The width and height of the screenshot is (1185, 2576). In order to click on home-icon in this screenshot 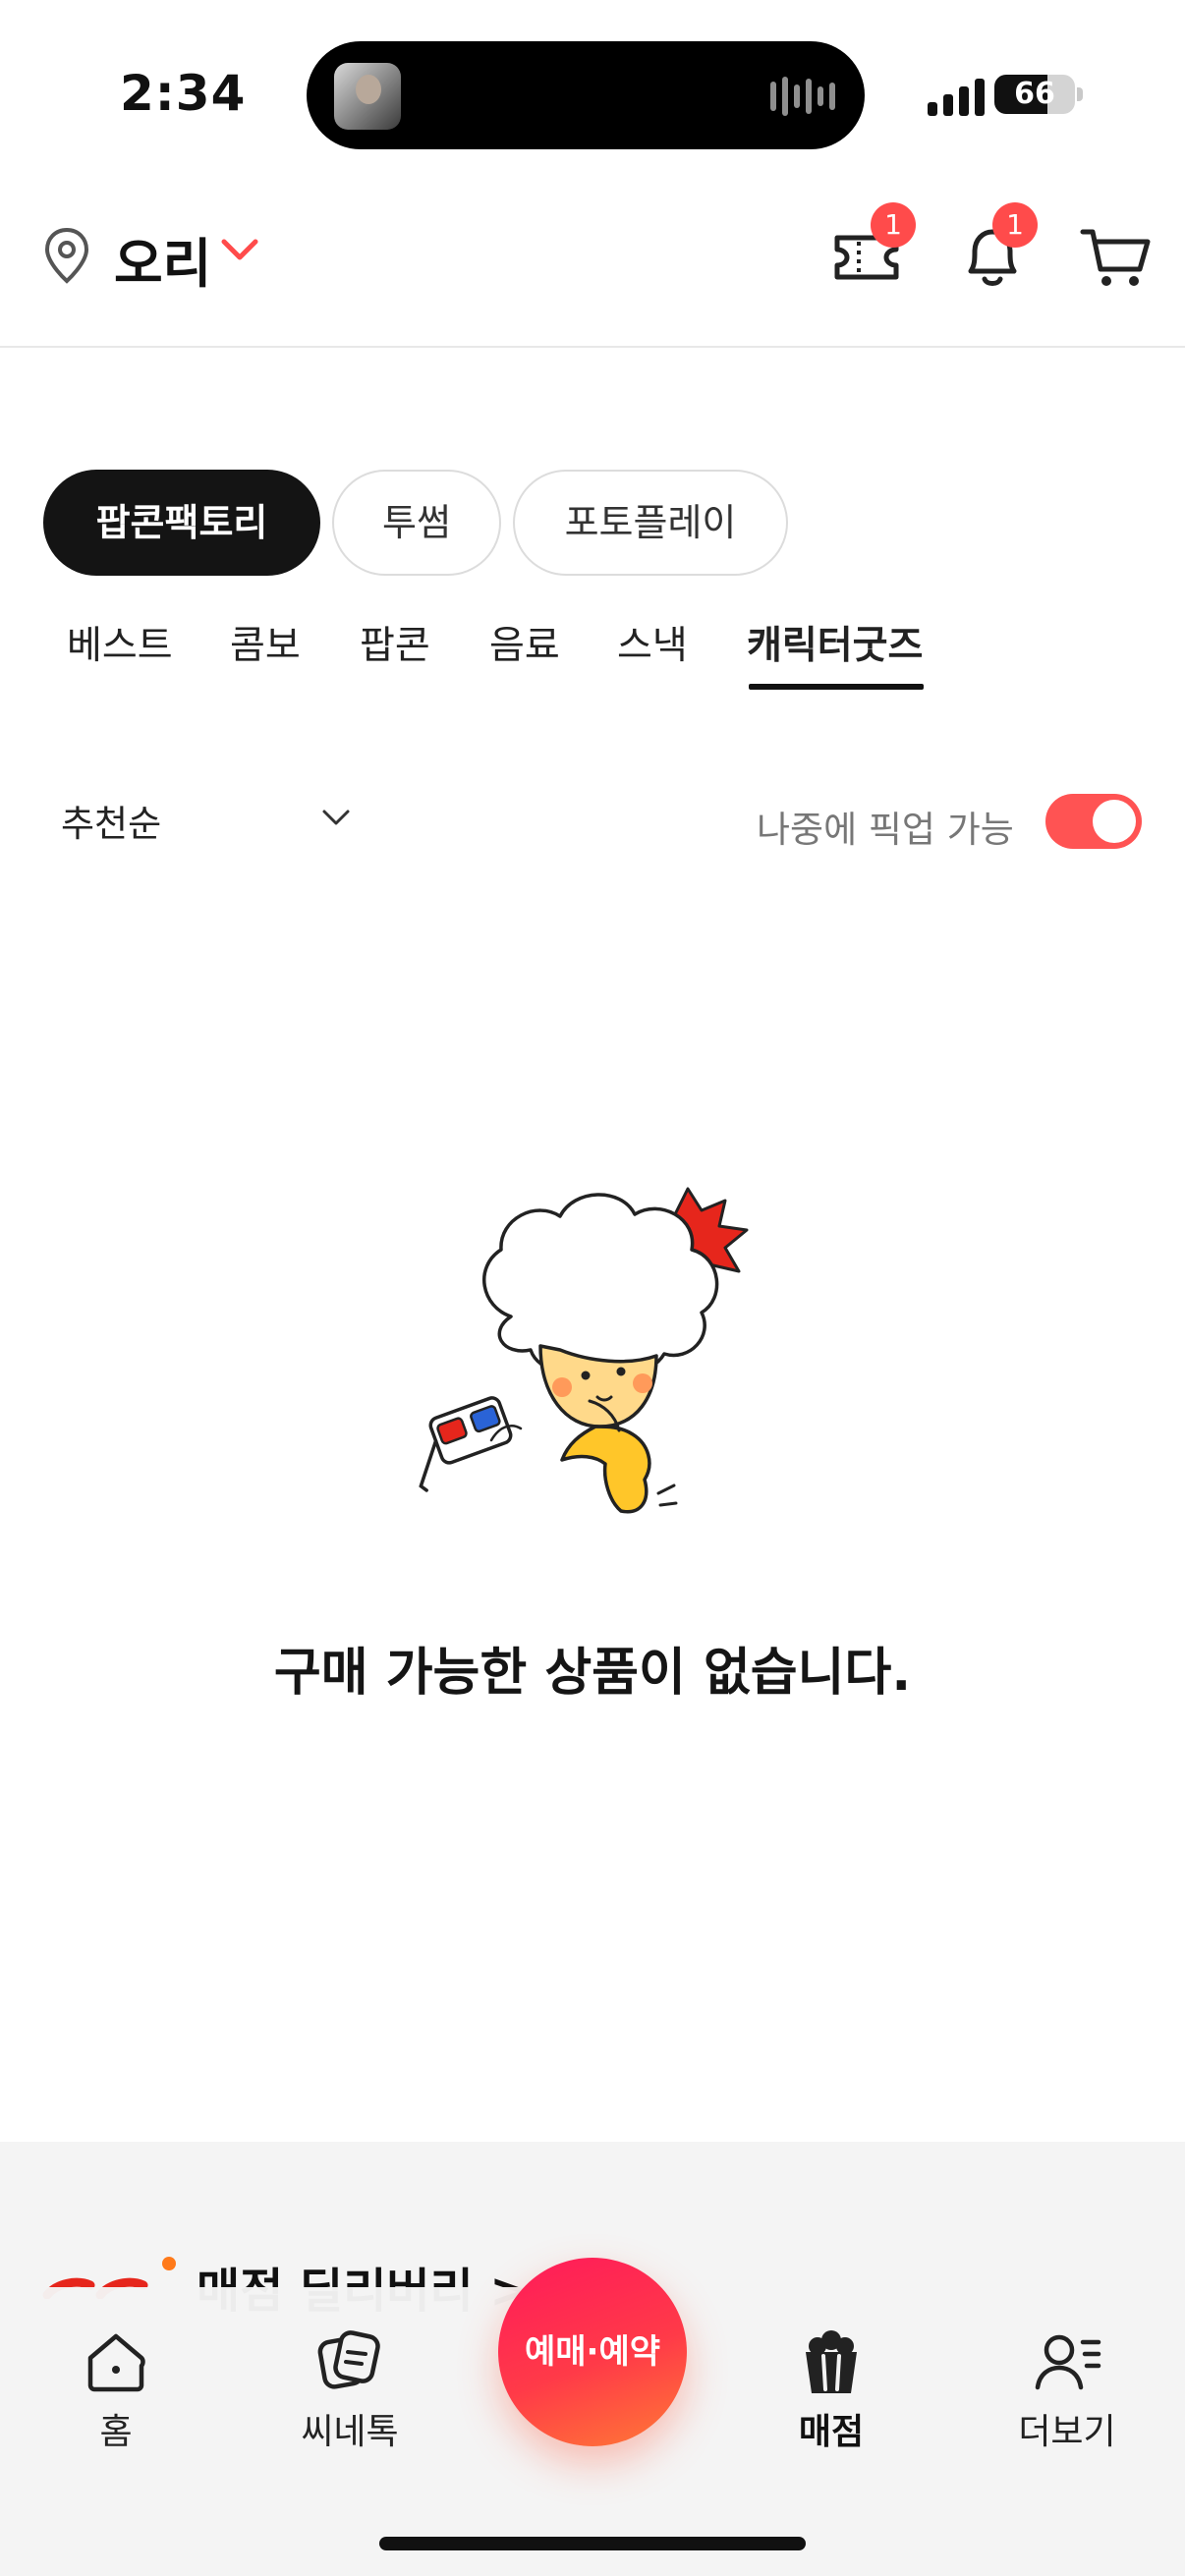, I will do `click(116, 2362)`.